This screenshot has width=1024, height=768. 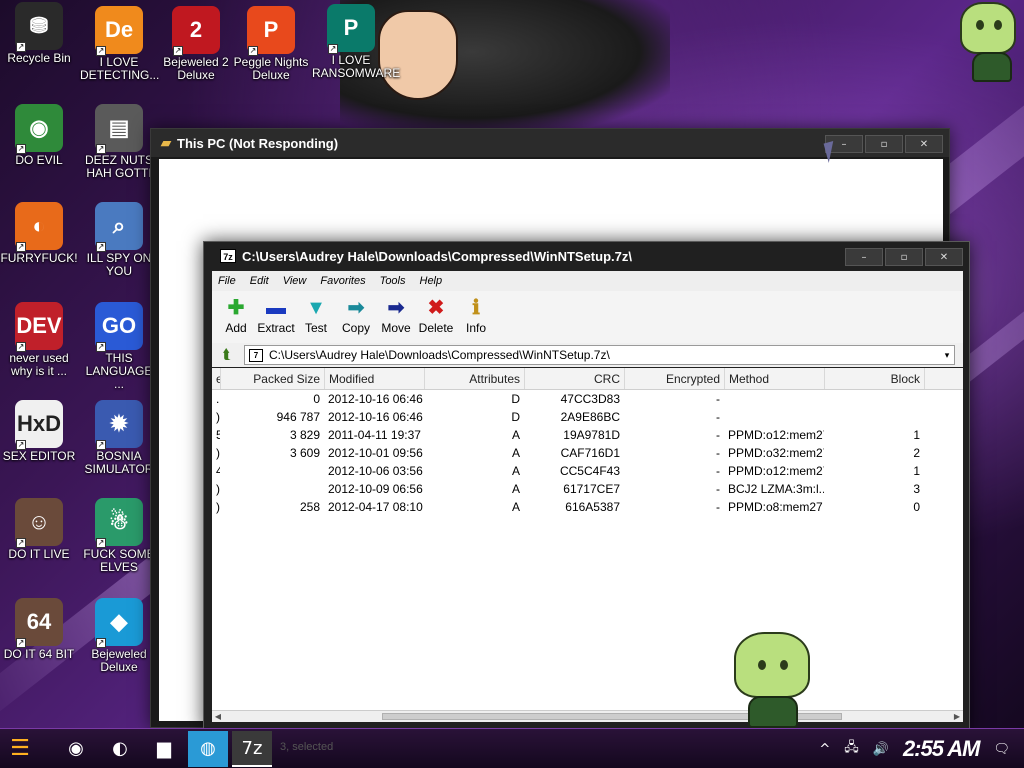 What do you see at coordinates (39, 629) in the screenshot?
I see `desktop-icon: 64 ↗ DO IT 64 BIT` at bounding box center [39, 629].